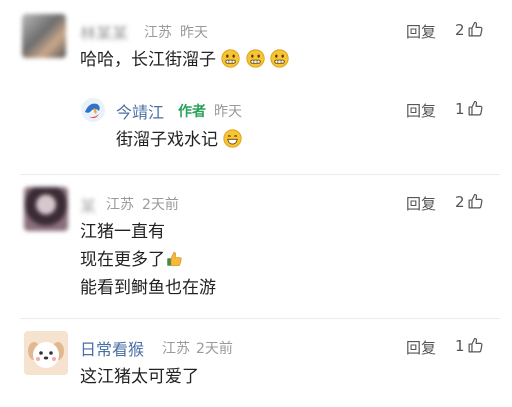 Image resolution: width=512 pixels, height=407 pixels. Describe the element at coordinates (192, 112) in the screenshot. I see `author-badge: 作者` at that location.